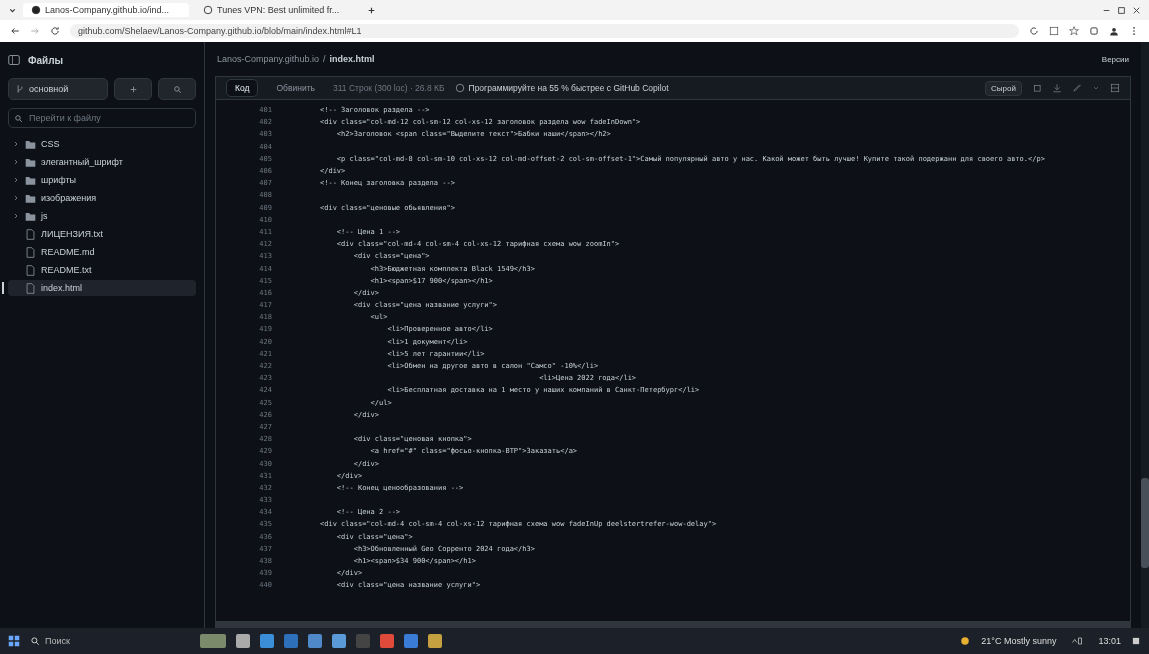 The width and height of the screenshot is (1149, 654). Describe the element at coordinates (102, 270) in the screenshot. I see `file-tree-item: README.txt` at that location.